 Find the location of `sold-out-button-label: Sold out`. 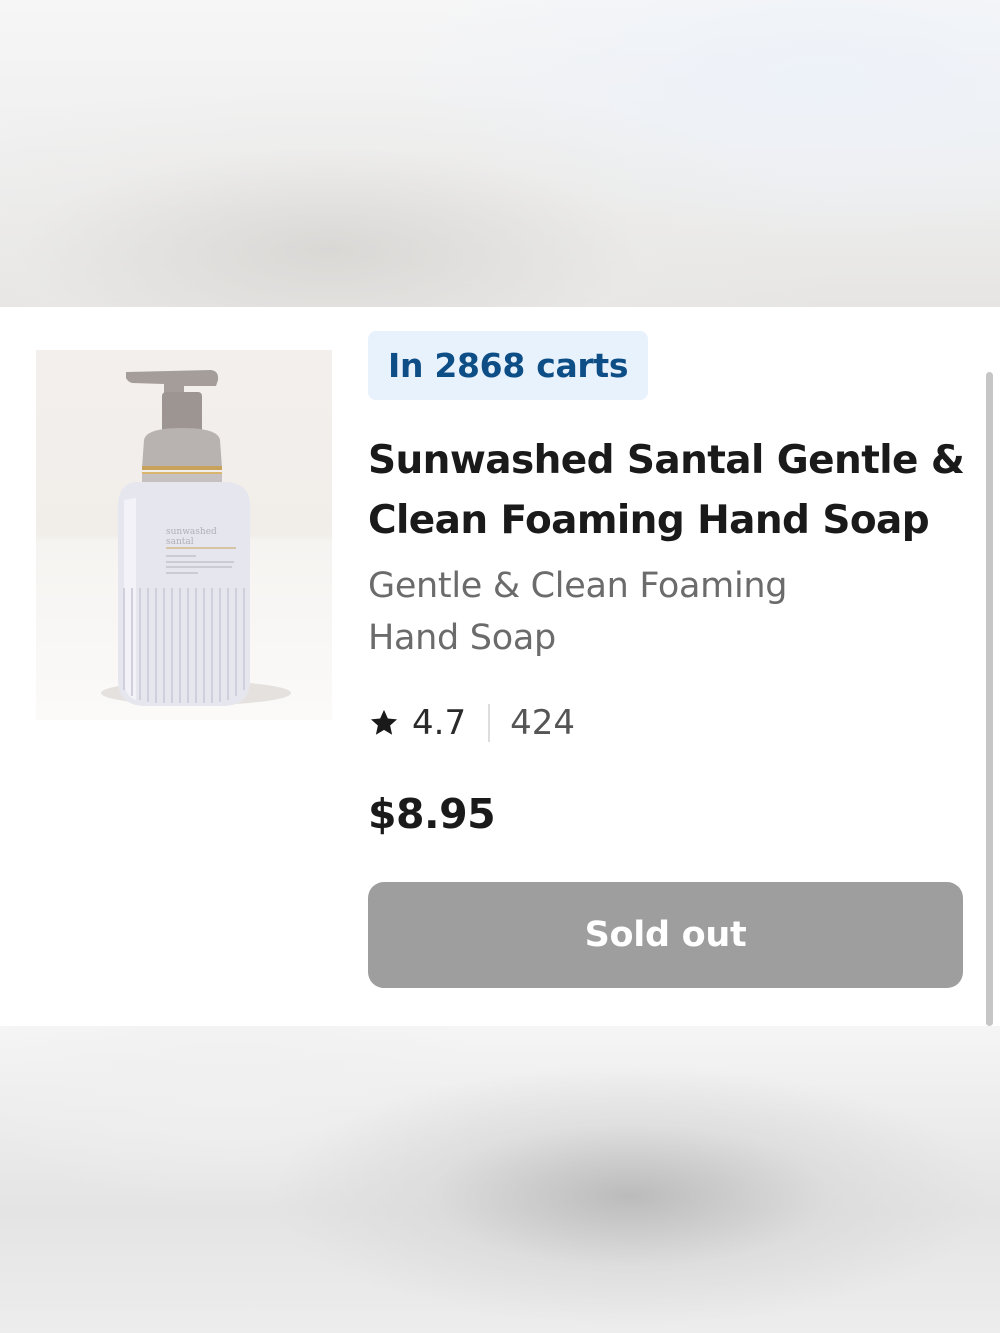

sold-out-button-label: Sold out is located at coordinates (665, 935).